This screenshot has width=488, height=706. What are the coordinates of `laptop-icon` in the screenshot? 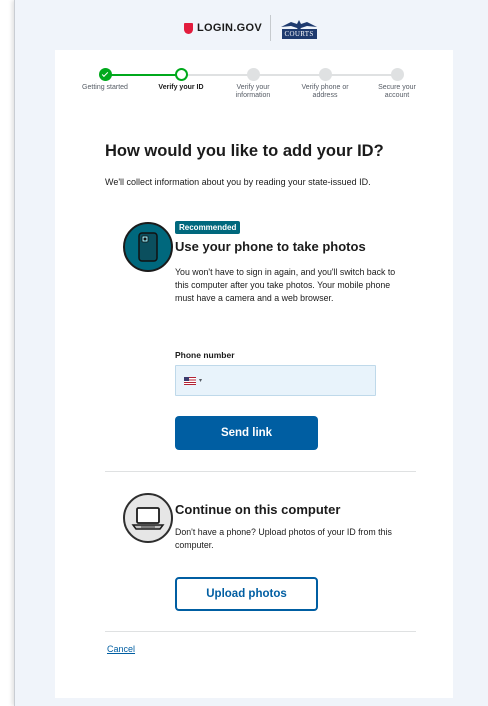 It's located at (148, 518).